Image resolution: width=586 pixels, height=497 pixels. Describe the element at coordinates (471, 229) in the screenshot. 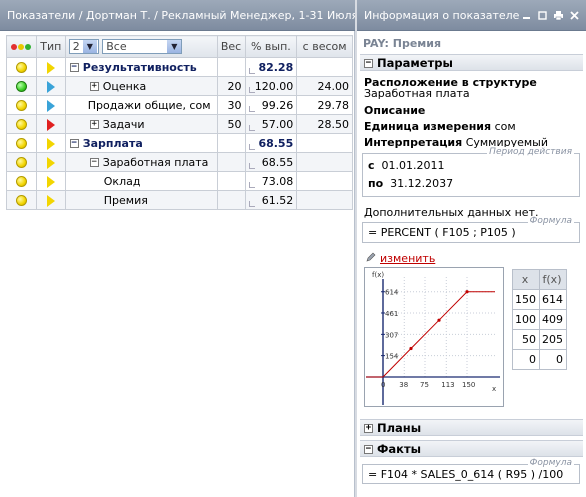

I see `formula-box: Формула = PERCENT ( F105 ; P105 )` at that location.